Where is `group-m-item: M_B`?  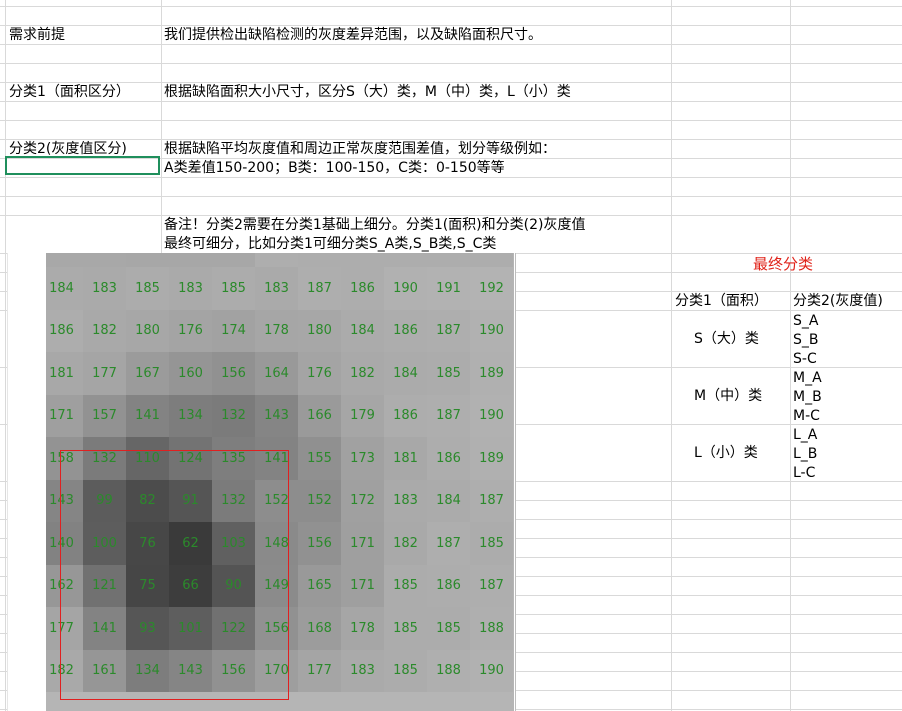 group-m-item: M_B is located at coordinates (807, 397).